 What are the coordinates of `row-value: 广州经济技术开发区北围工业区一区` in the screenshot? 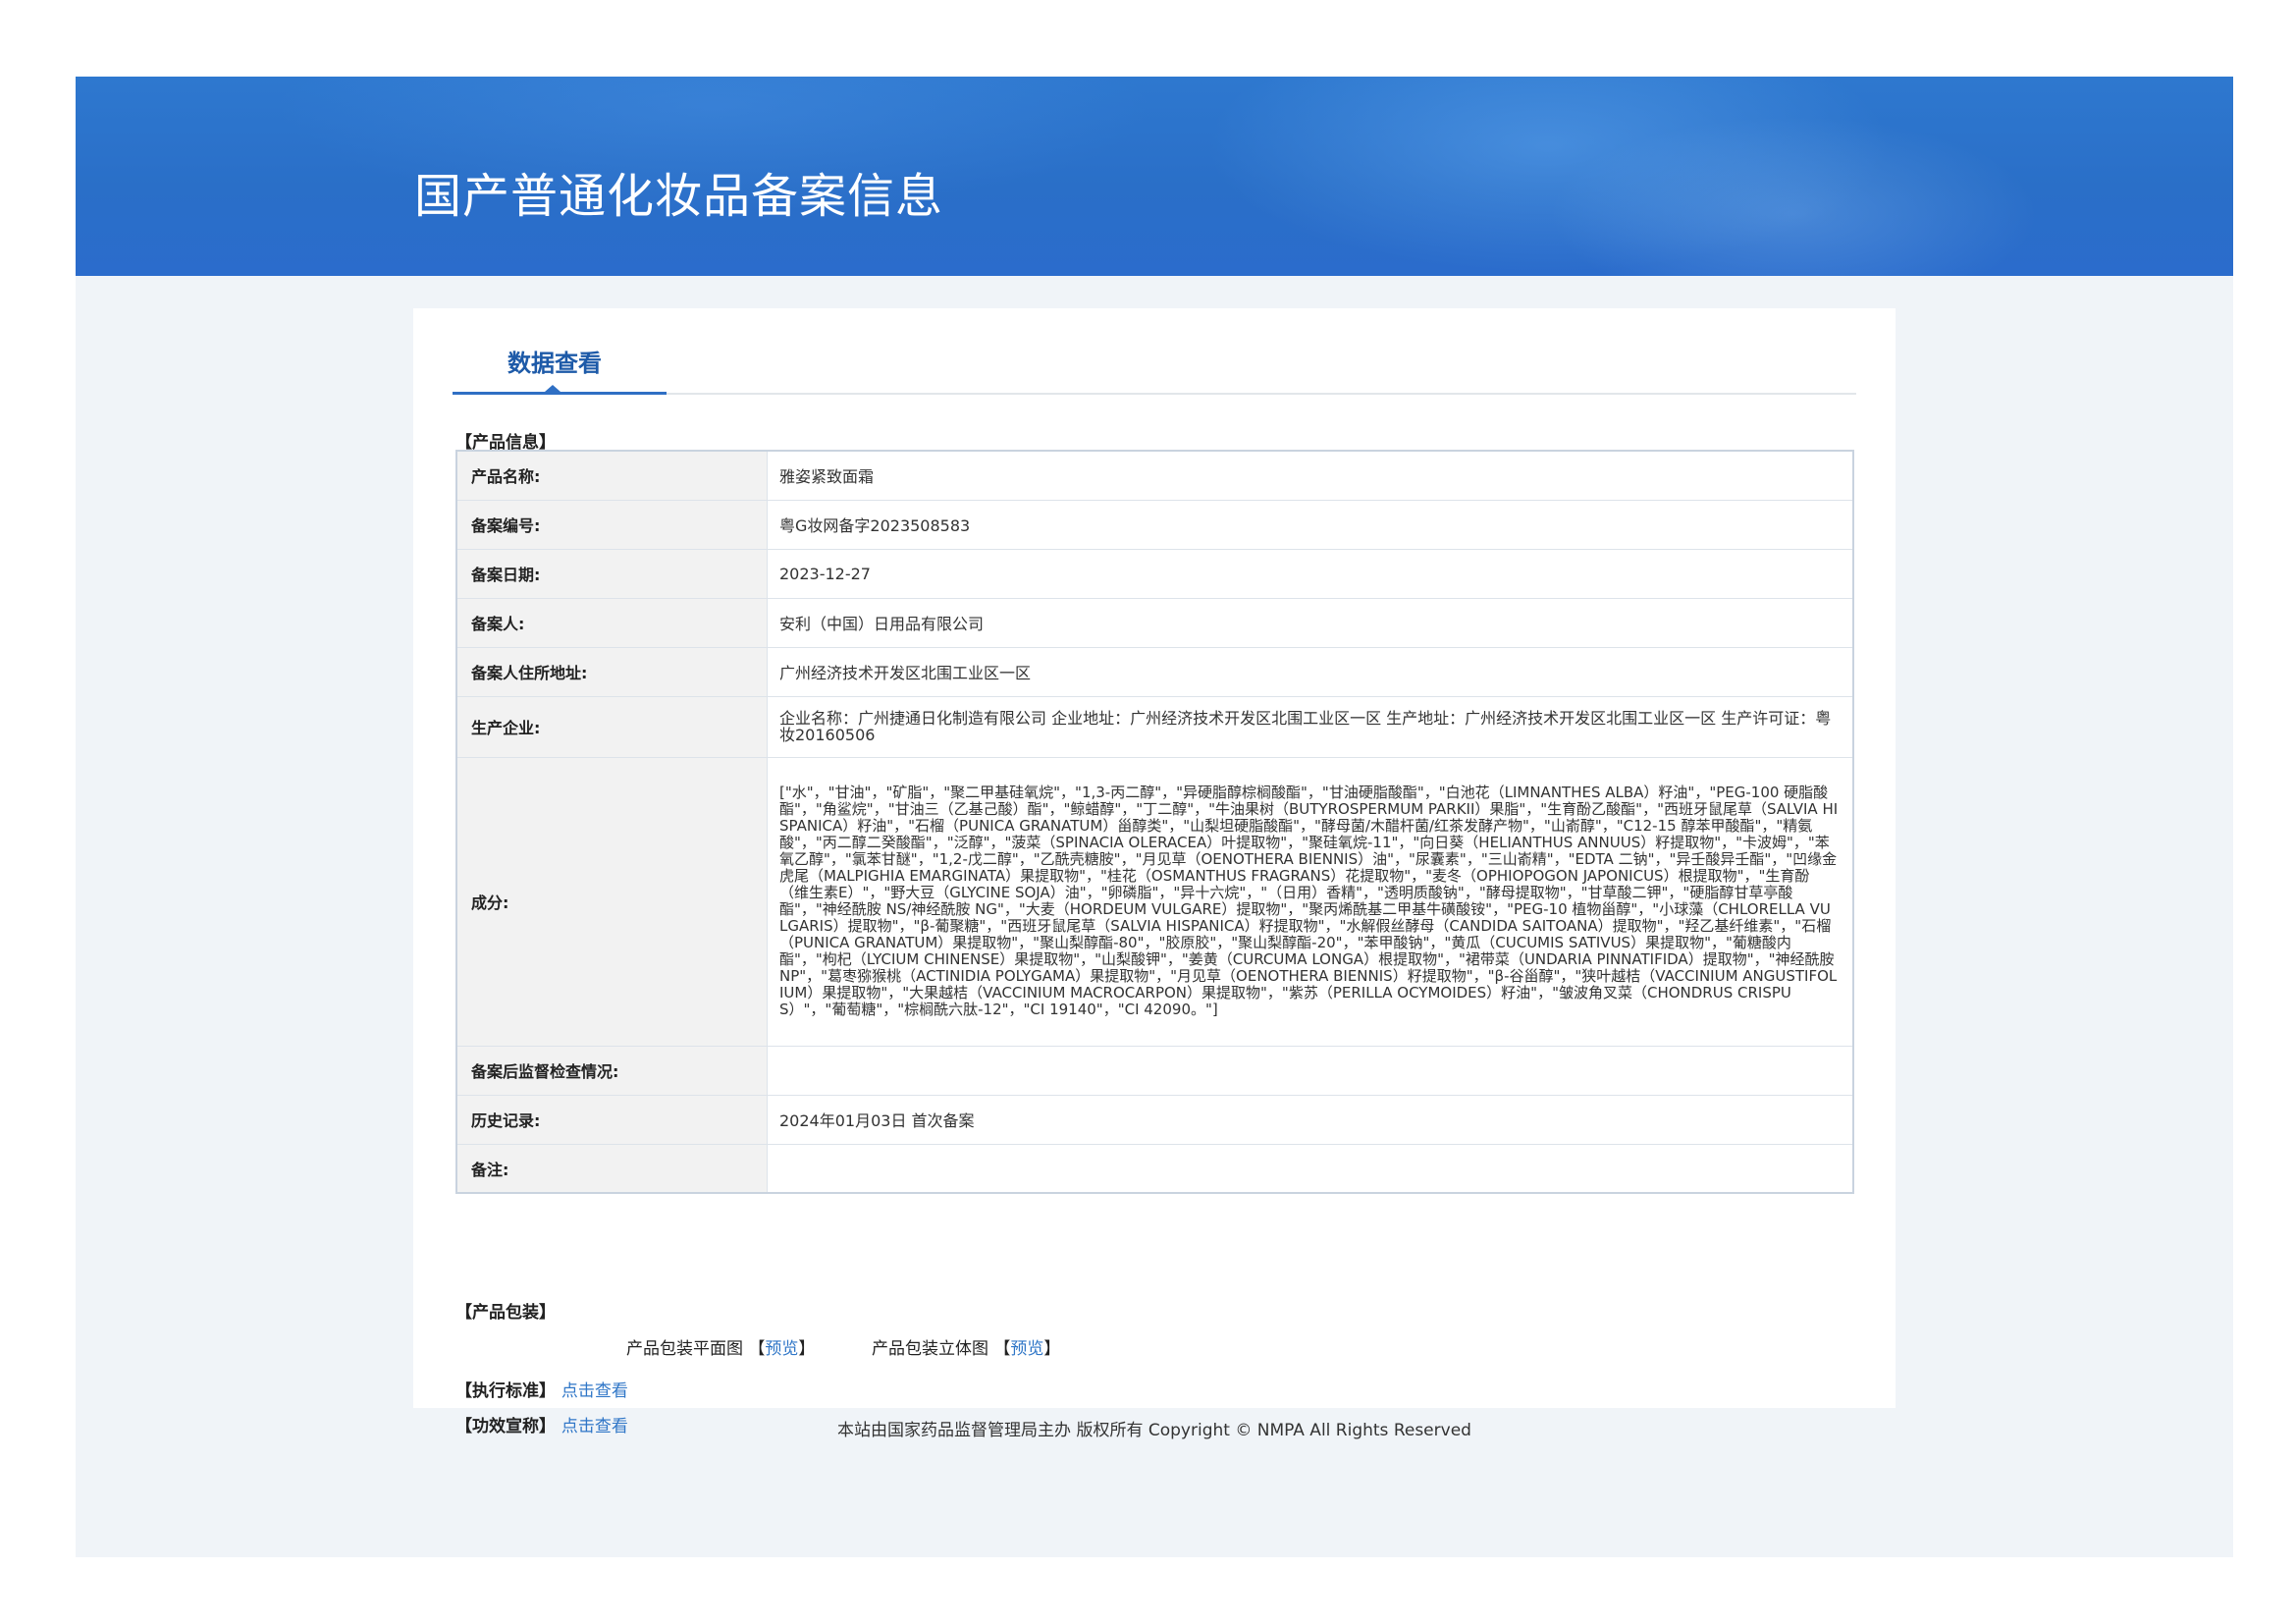 It's located at (1311, 671).